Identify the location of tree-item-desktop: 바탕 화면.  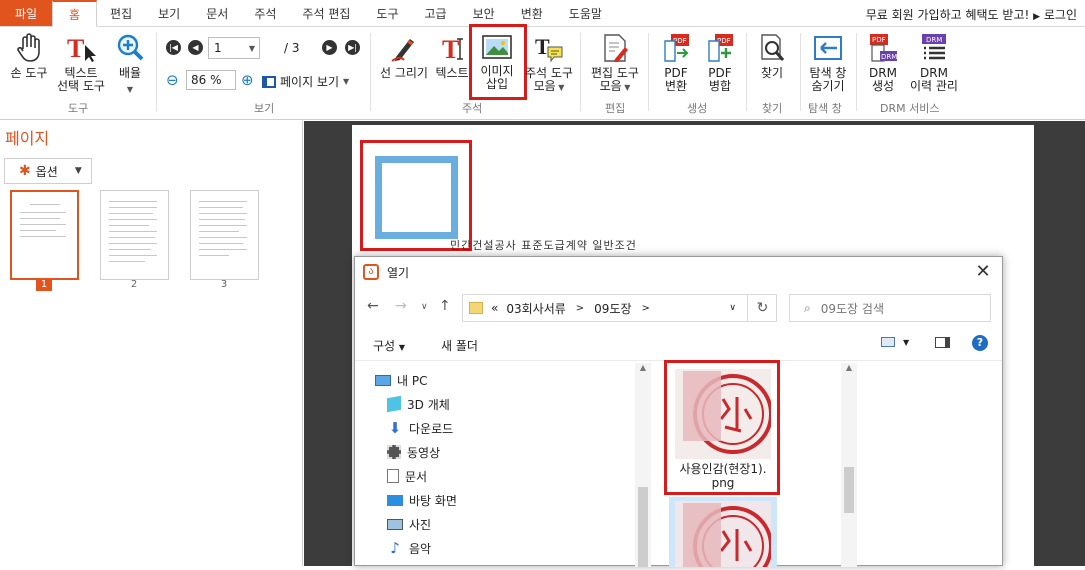
(422, 500).